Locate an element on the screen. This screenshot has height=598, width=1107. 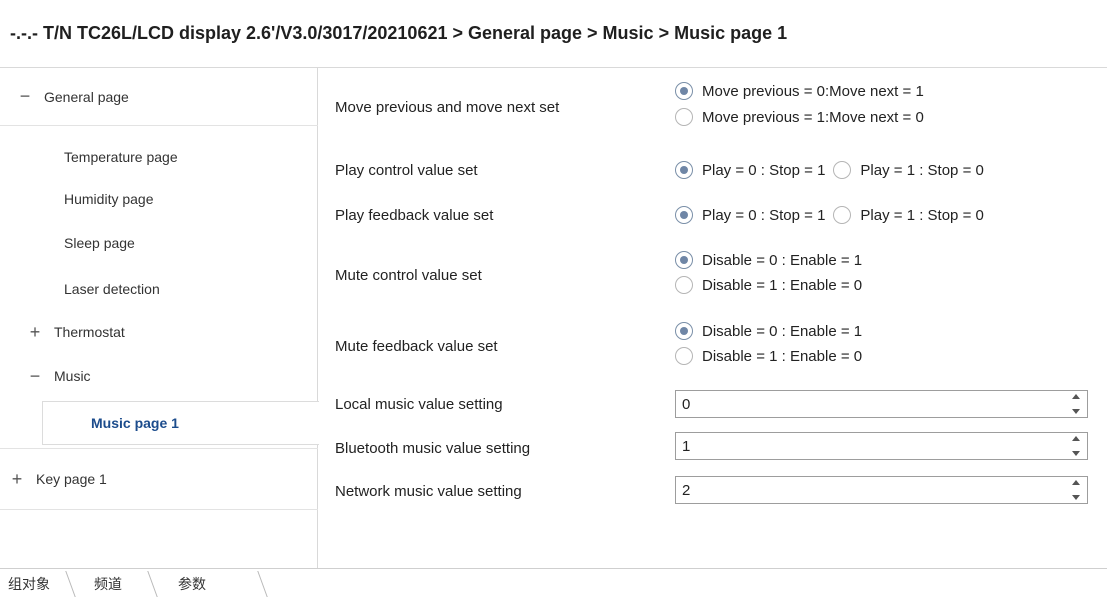
radio-option: Move previous = 1:Move next = 0 is located at coordinates (799, 117).